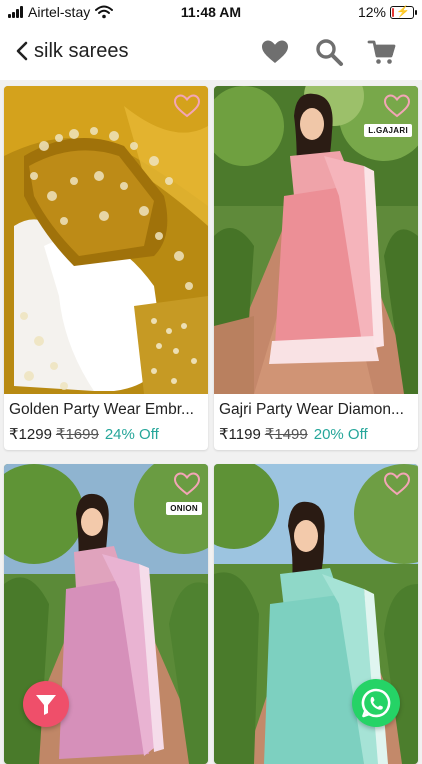 The width and height of the screenshot is (422, 764). I want to click on app-header: silk sarees, so click(211, 52).